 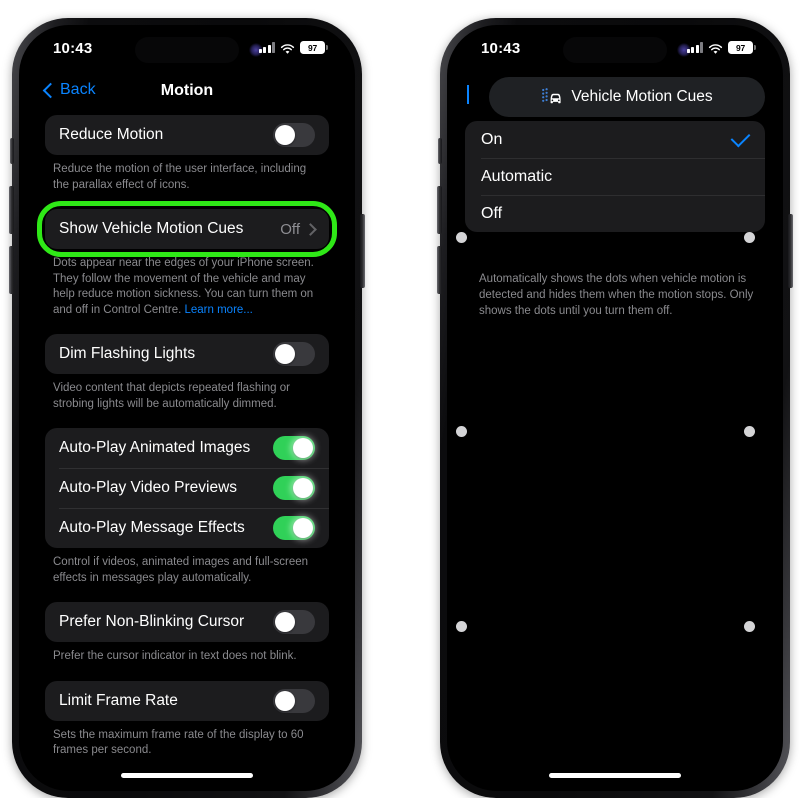 I want to click on back-button, so click(x=468, y=94).